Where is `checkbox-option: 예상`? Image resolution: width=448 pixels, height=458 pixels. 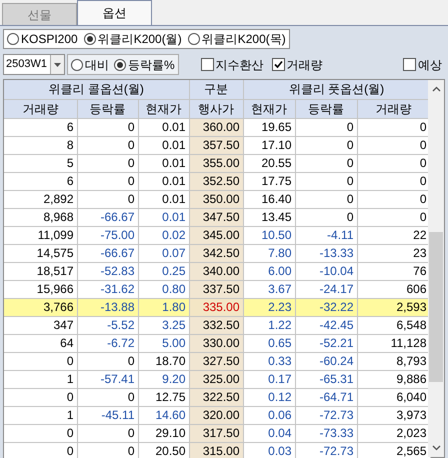 checkbox-option: 예상 is located at coordinates (422, 65).